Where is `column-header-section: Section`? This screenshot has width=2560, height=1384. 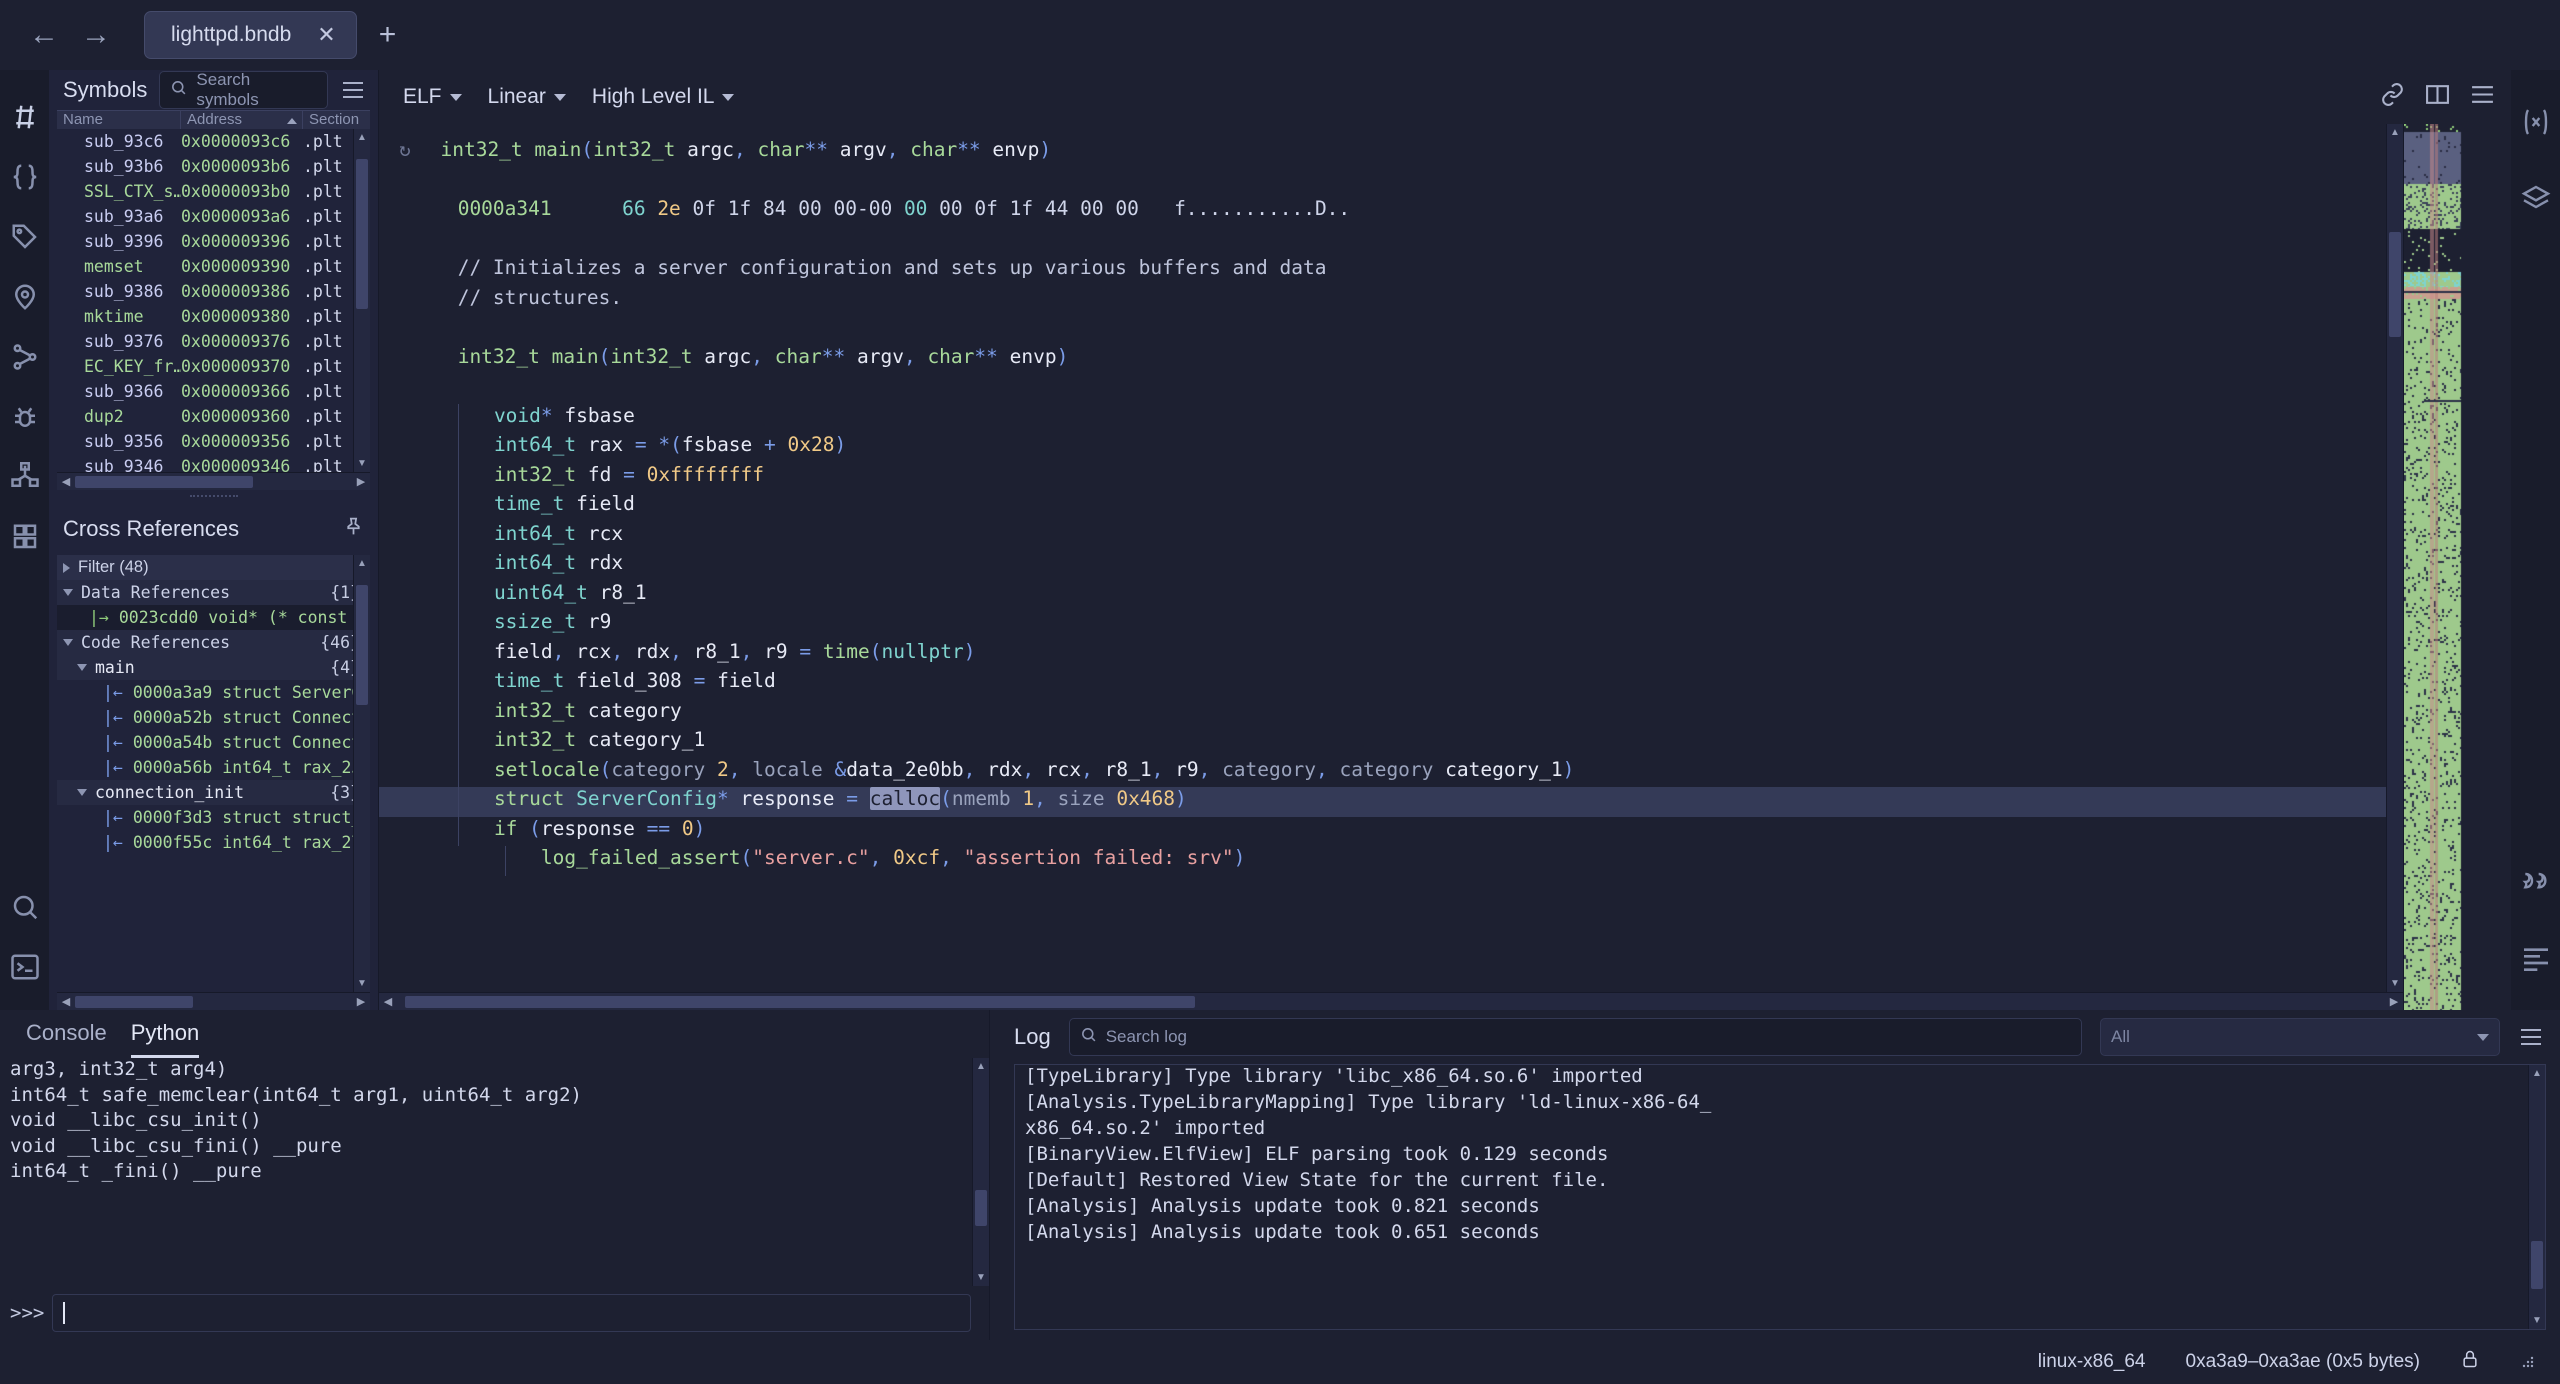 column-header-section: Section is located at coordinates (343, 120).